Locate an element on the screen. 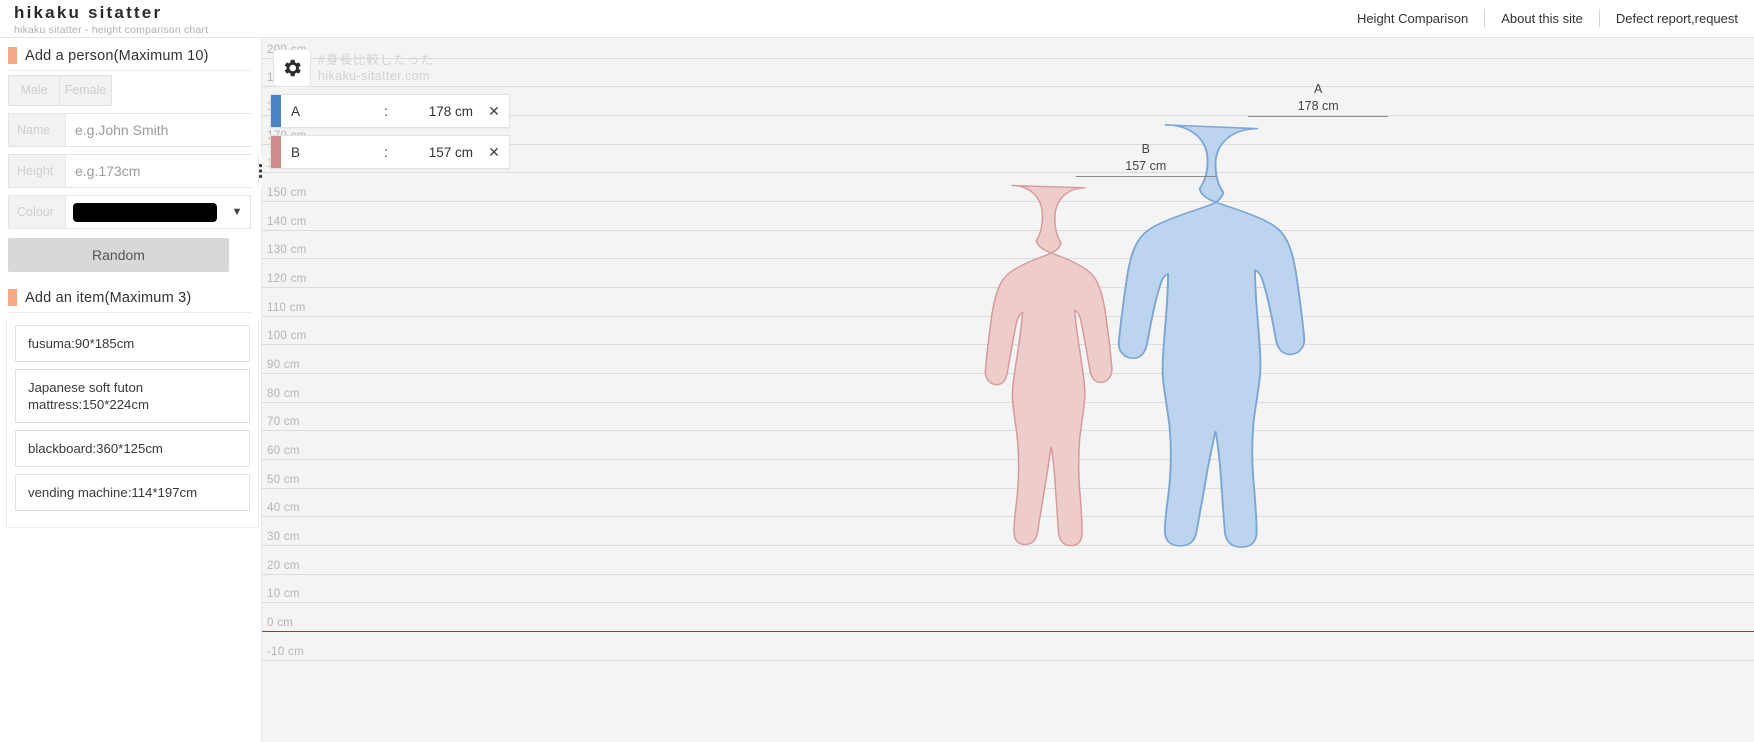  colour-field-row: Colour ▼ is located at coordinates (129, 212).